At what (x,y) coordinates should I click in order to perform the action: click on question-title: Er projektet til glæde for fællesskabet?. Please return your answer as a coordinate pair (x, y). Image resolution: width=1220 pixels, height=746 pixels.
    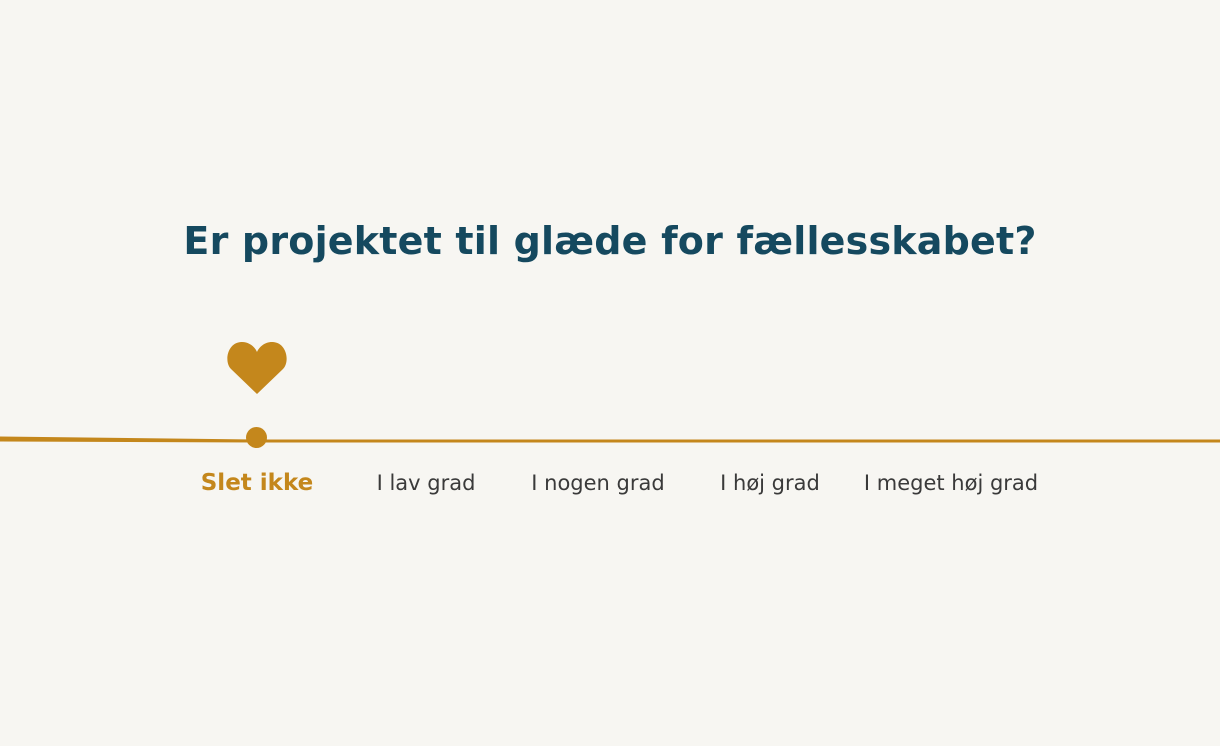
    Looking at the image, I should click on (610, 241).